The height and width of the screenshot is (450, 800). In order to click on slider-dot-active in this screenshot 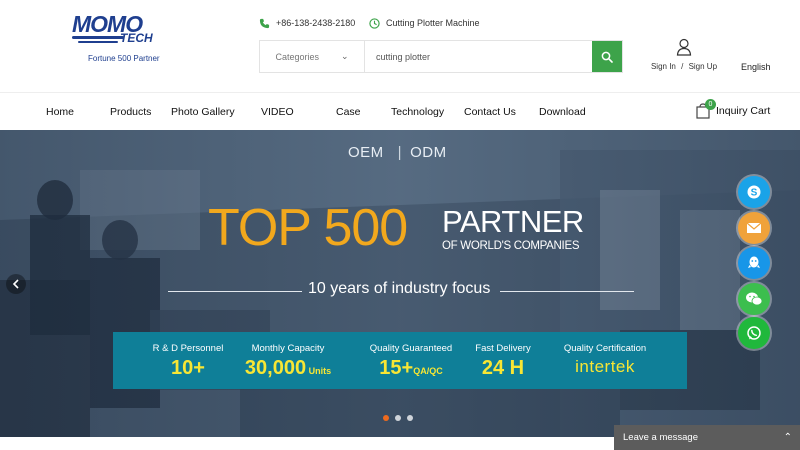, I will do `click(386, 418)`.